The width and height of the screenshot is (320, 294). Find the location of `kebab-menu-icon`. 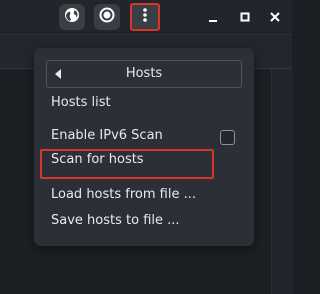

kebab-menu-icon is located at coordinates (145, 17).